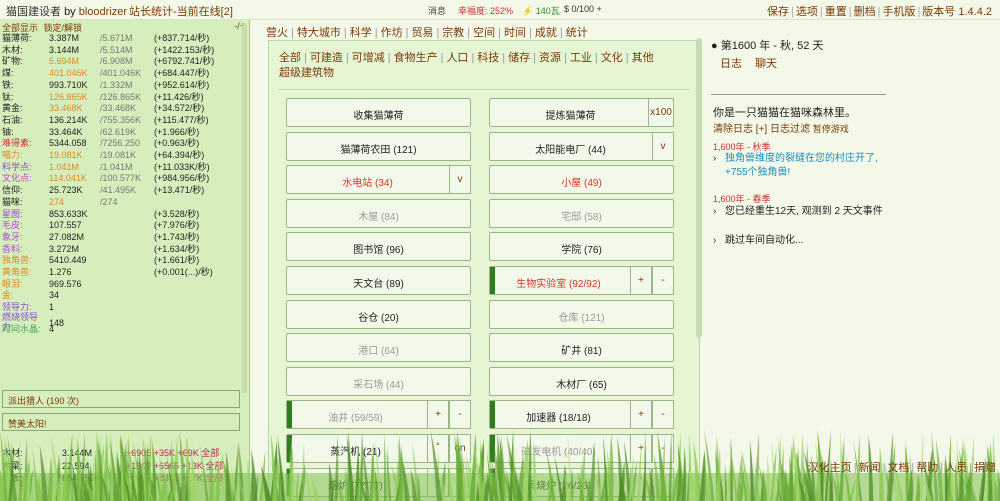 This screenshot has height=501, width=1000. What do you see at coordinates (12, 250) in the screenshot?
I see `resource-name: 香料:` at bounding box center [12, 250].